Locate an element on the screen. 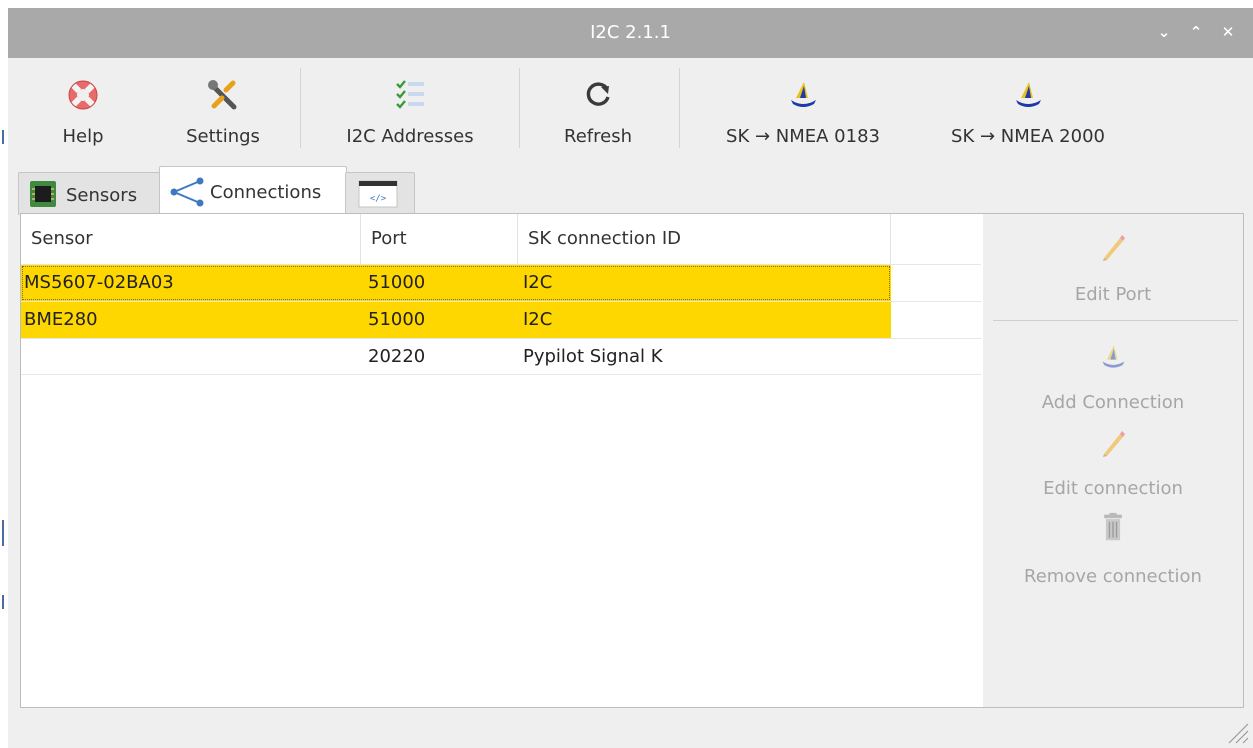 The height and width of the screenshot is (748, 1253). refresh-button: Refresh is located at coordinates (598, 110).